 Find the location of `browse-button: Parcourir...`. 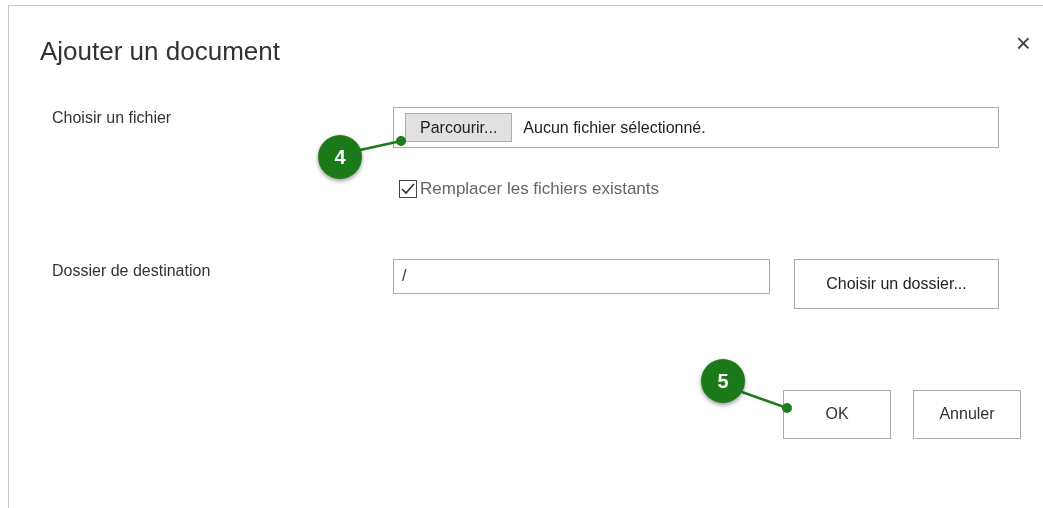

browse-button: Parcourir... is located at coordinates (459, 127).